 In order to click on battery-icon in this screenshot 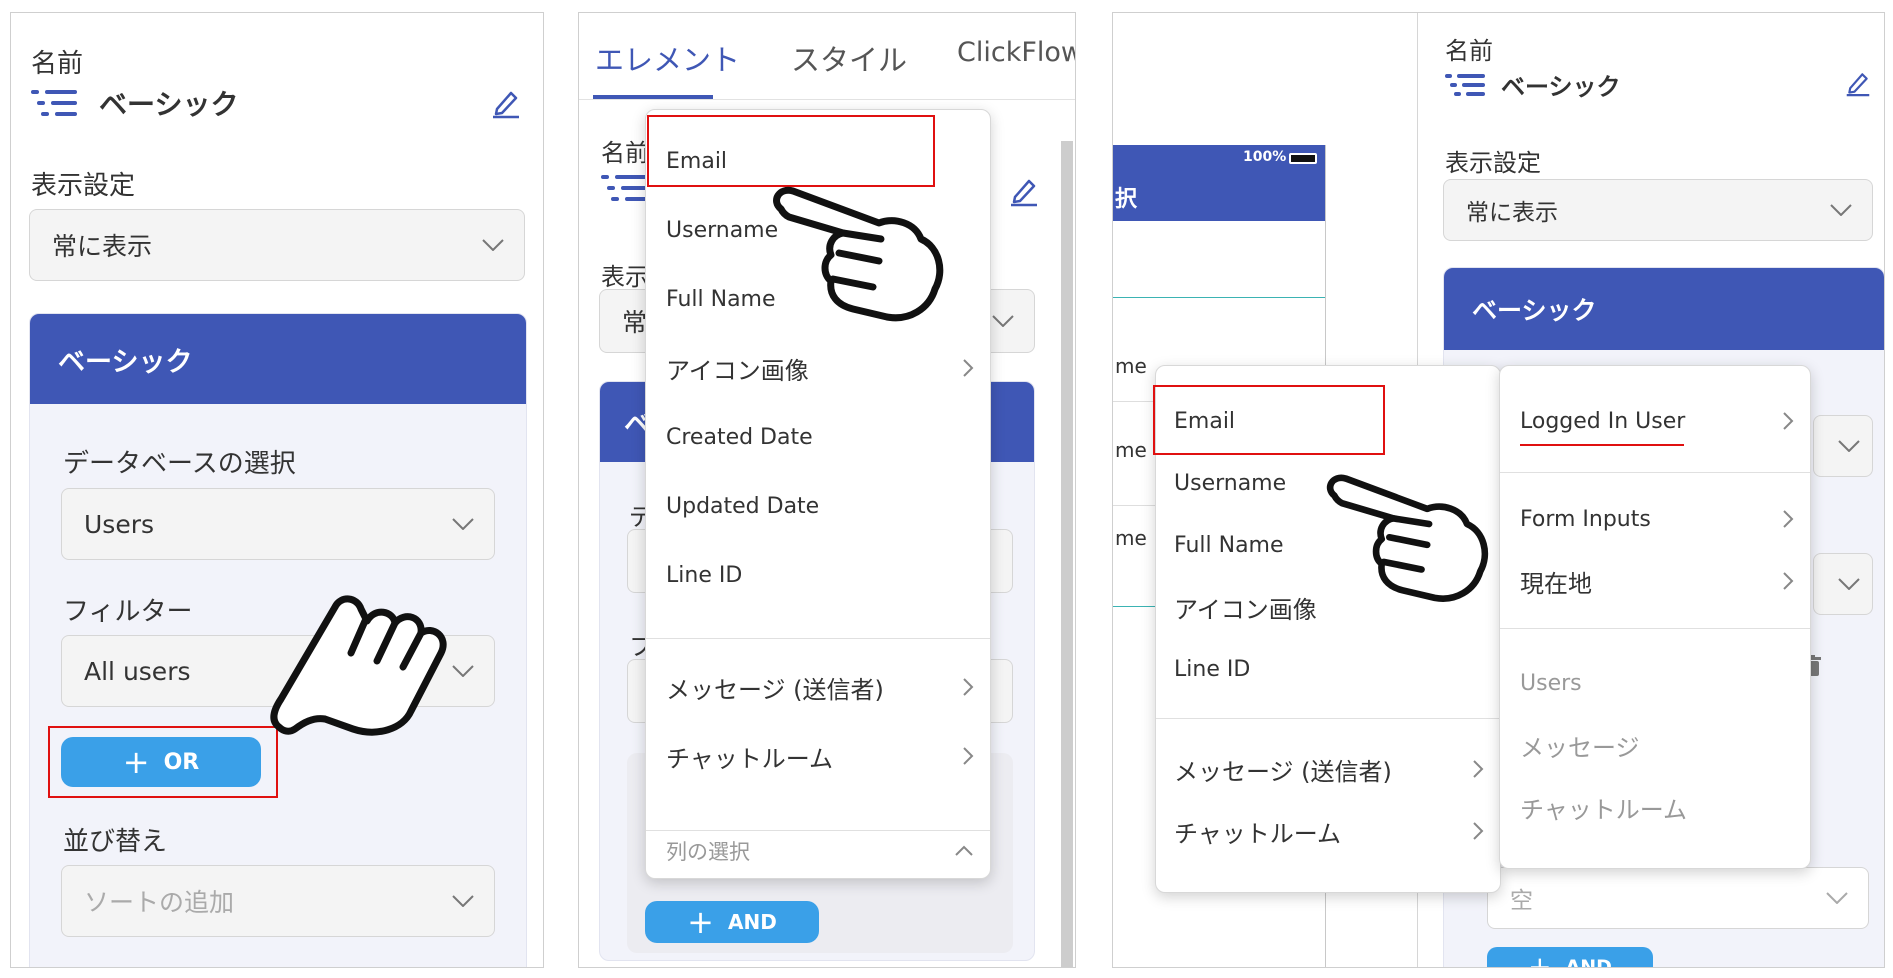, I will do `click(1303, 158)`.